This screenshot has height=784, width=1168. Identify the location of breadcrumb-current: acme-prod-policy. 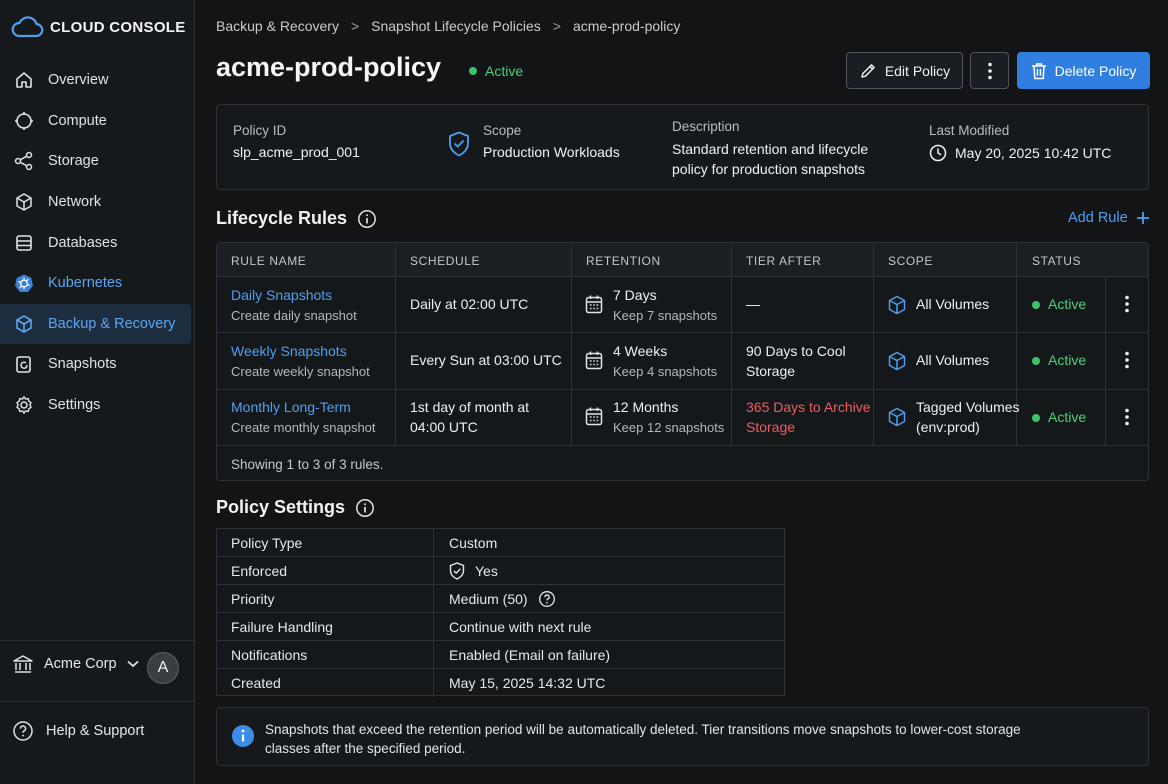
(626, 26).